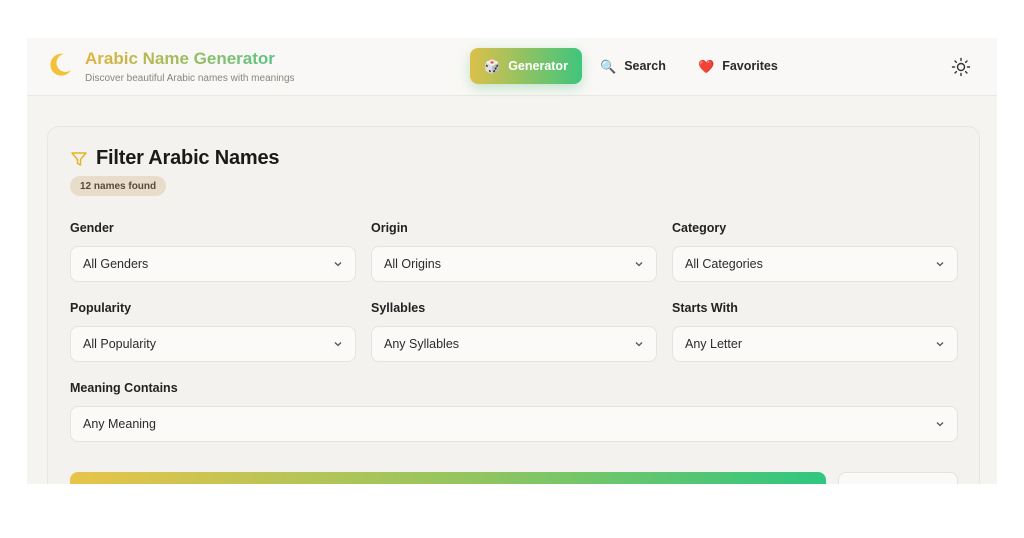 This screenshot has height=538, width=1024. What do you see at coordinates (699, 228) in the screenshot?
I see `category-label: Category` at bounding box center [699, 228].